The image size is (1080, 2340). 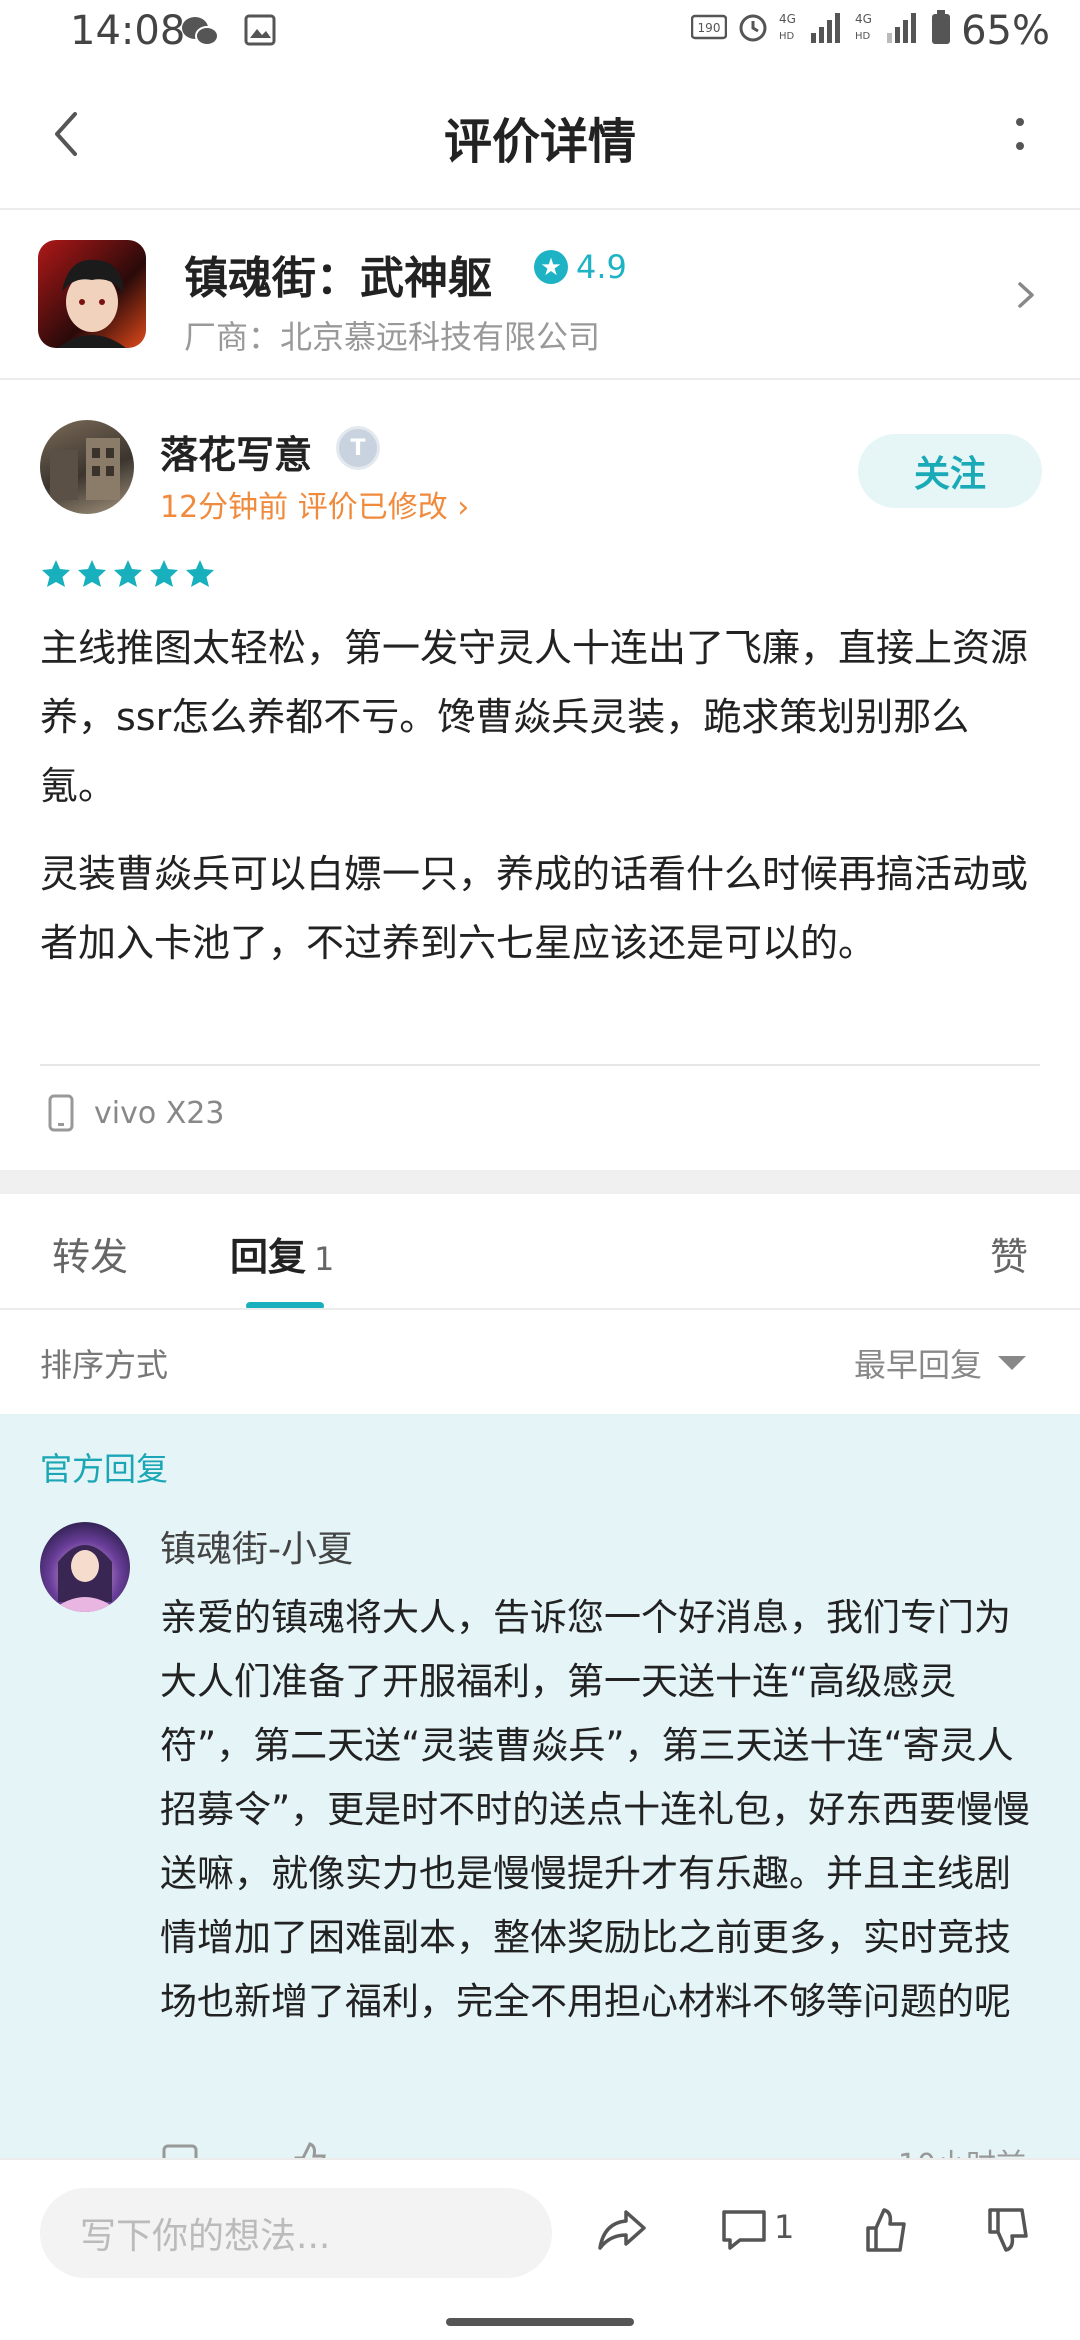 I want to click on section-separator, so click(x=540, y=1182).